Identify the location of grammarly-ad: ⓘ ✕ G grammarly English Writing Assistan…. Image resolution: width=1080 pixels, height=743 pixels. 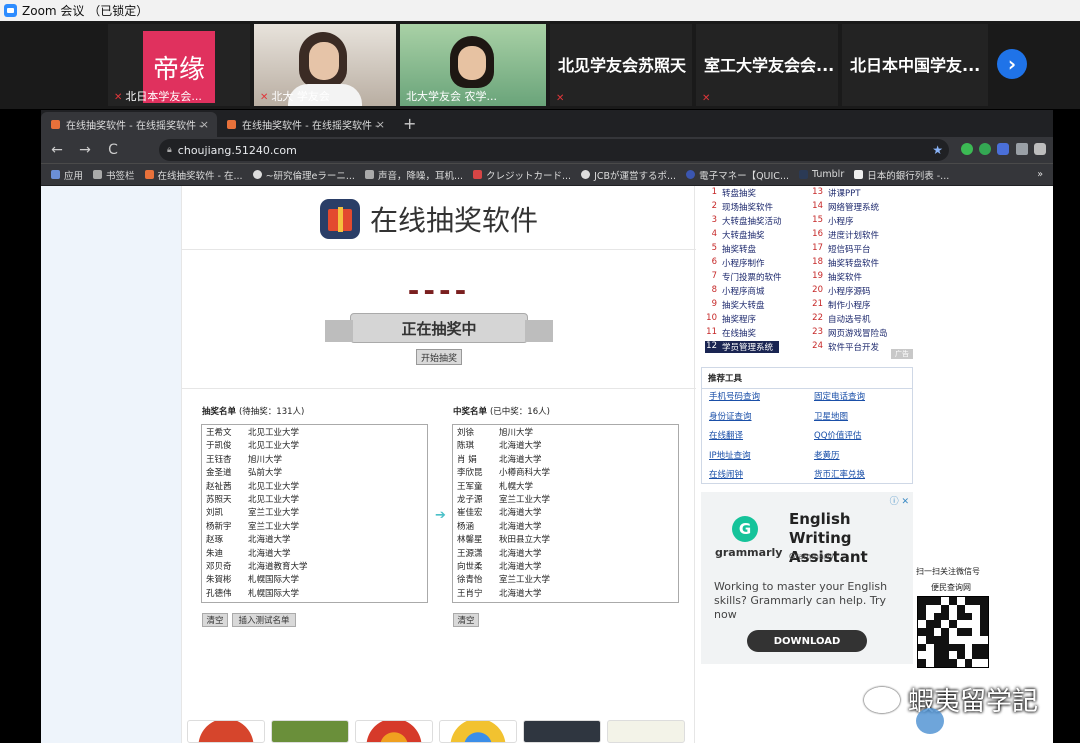
(807, 578).